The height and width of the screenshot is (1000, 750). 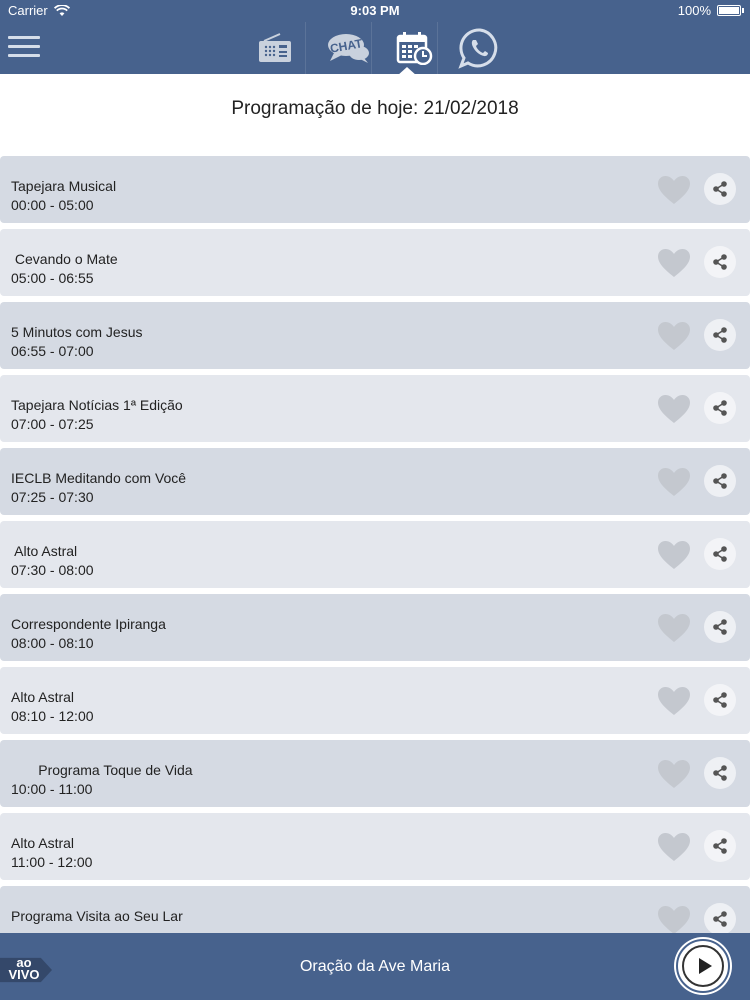 I want to click on schedule-item: IECLB Meditando com Você 07:25 - 07:30, so click(x=375, y=481).